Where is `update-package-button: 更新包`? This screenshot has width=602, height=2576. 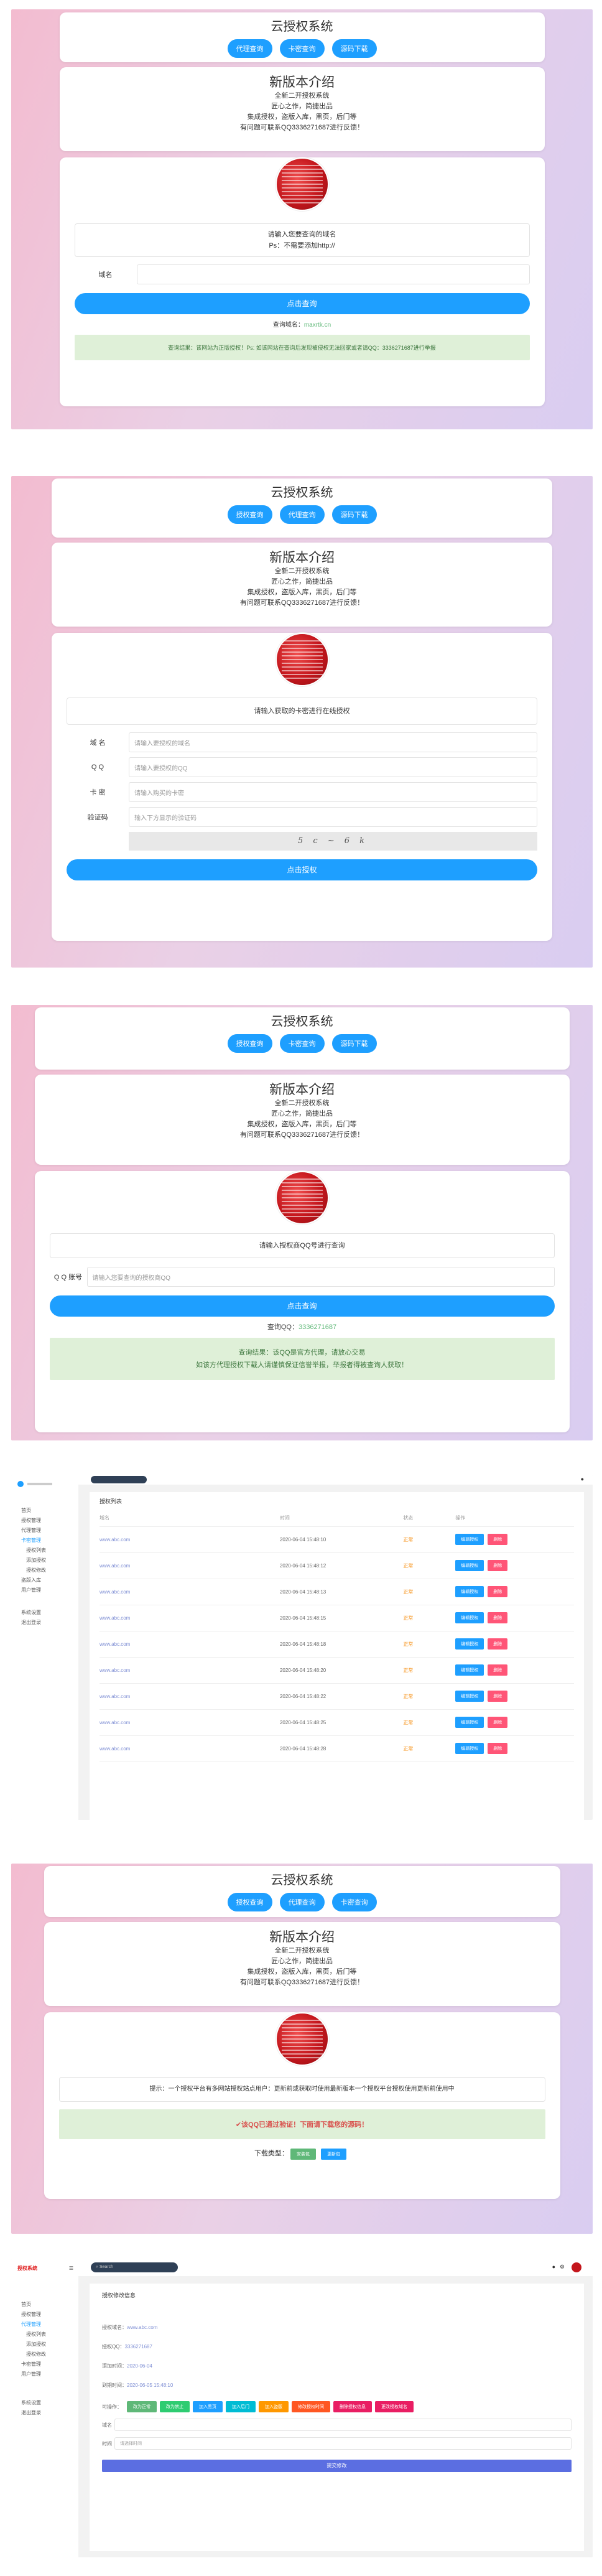 update-package-button: 更新包 is located at coordinates (334, 2154).